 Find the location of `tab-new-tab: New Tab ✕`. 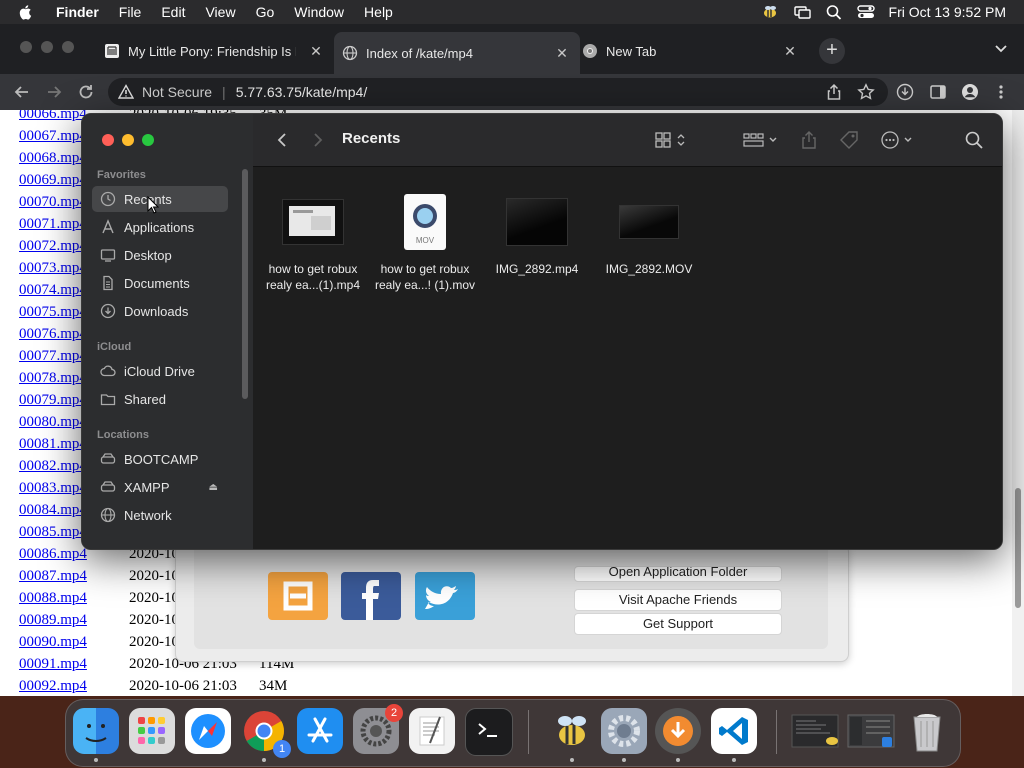

tab-new-tab: New Tab ✕ is located at coordinates (692, 51).